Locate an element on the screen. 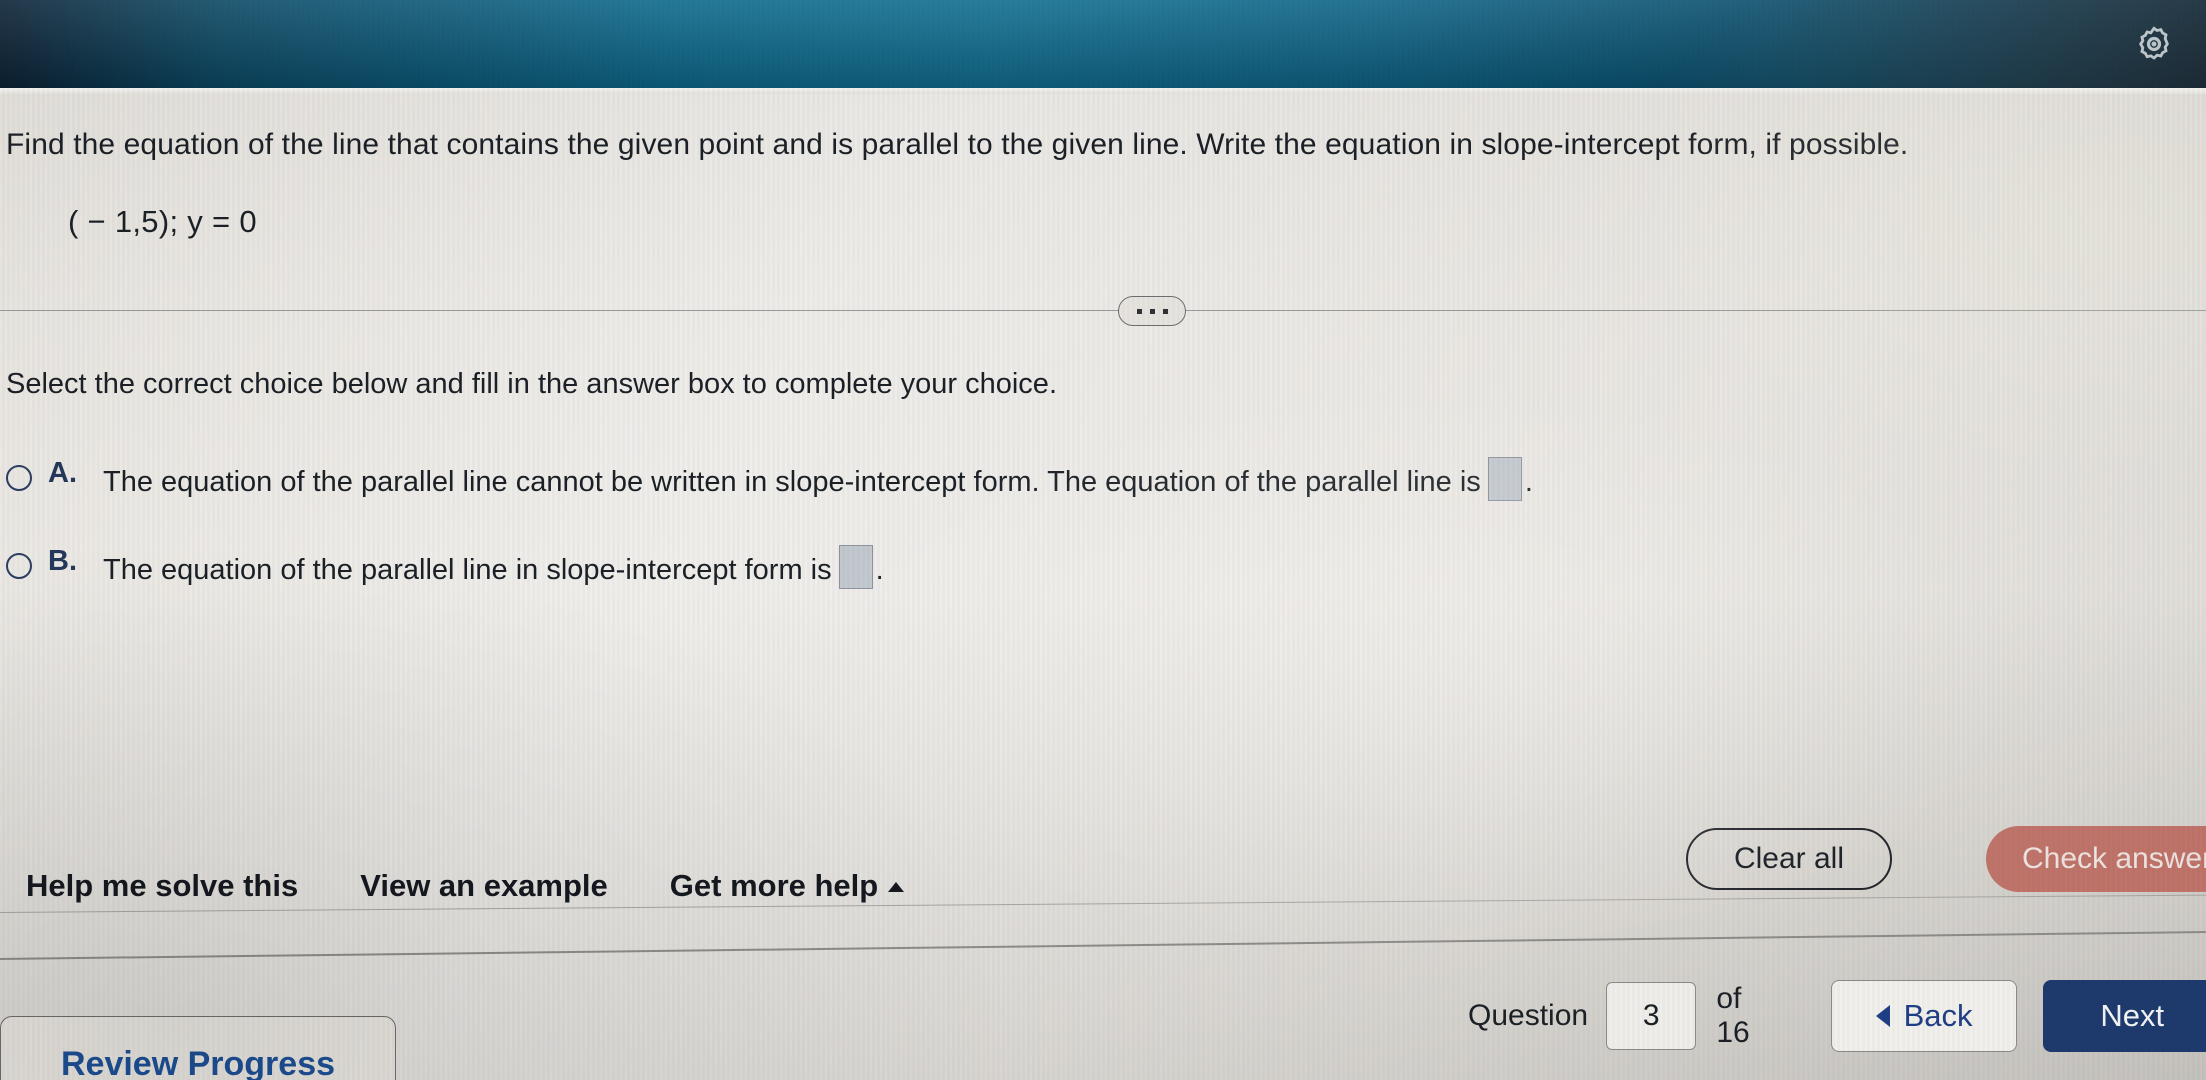 The width and height of the screenshot is (2206, 1080). bottom-divider is located at coordinates (1103, 945).